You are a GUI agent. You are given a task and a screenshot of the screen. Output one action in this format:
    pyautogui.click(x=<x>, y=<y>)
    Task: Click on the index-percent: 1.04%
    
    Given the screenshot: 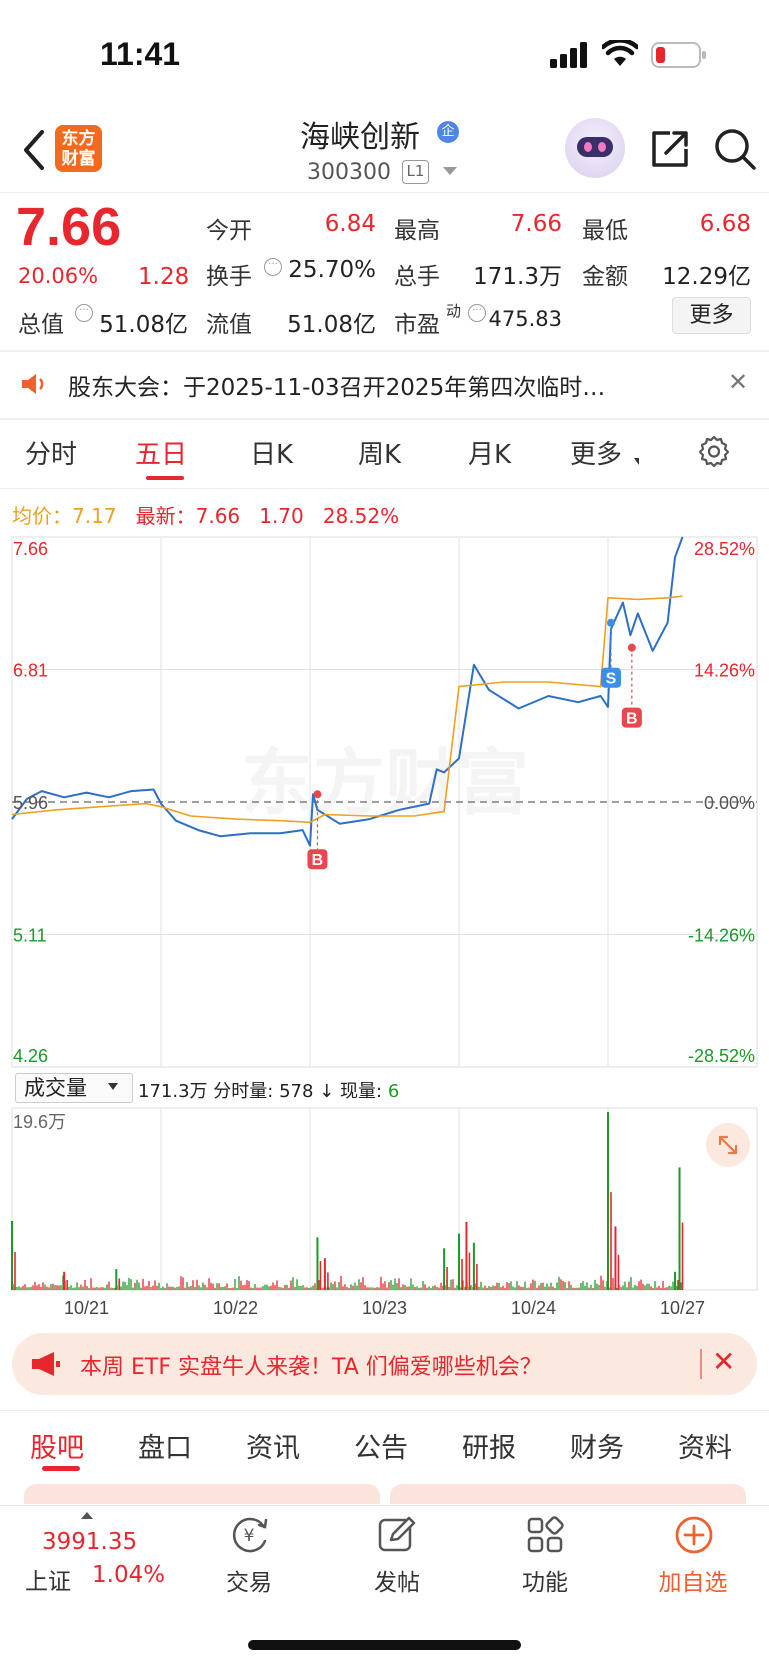 What is the action you would take?
    pyautogui.click(x=128, y=1575)
    